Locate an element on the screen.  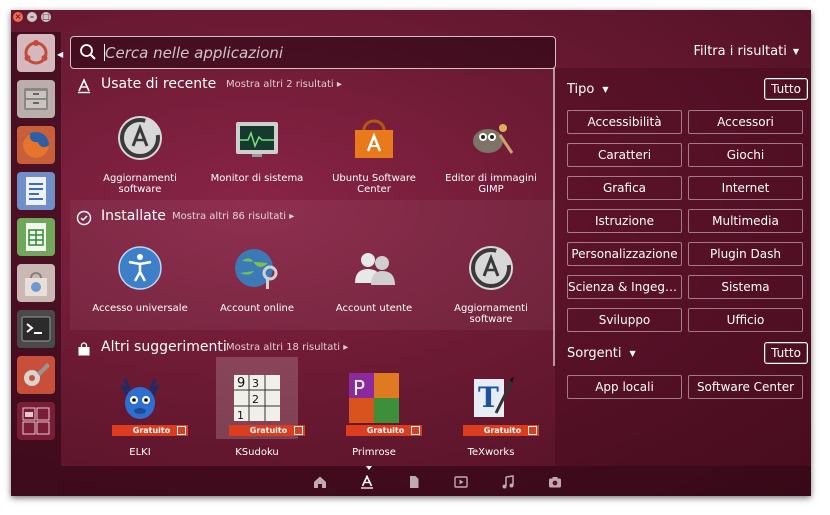
filter-option: Sistema is located at coordinates (745, 287).